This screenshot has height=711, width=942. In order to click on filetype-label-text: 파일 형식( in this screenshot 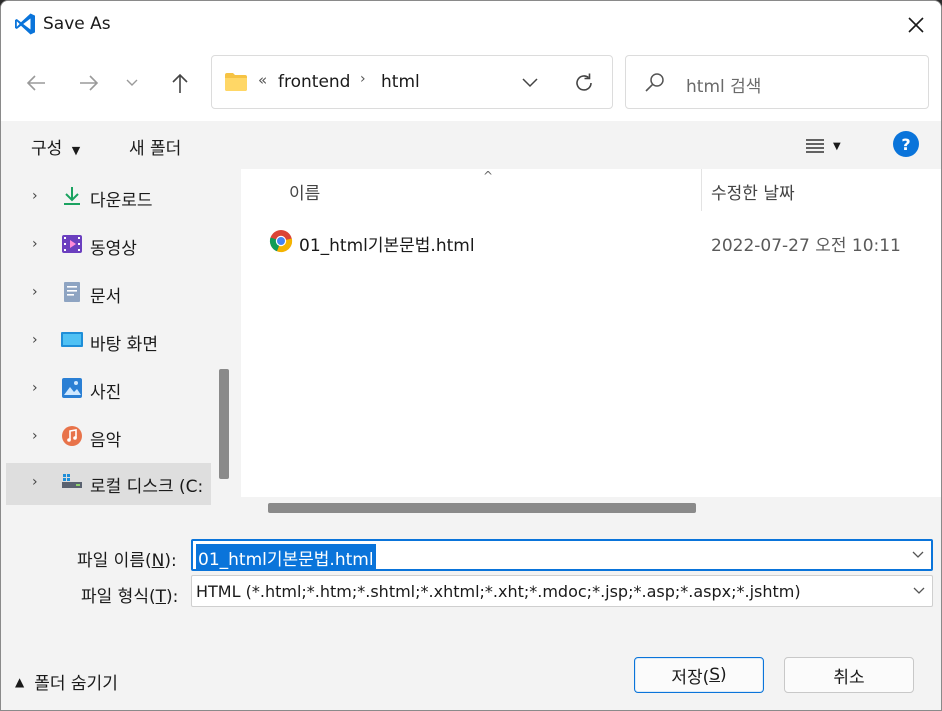, I will do `click(118, 597)`.